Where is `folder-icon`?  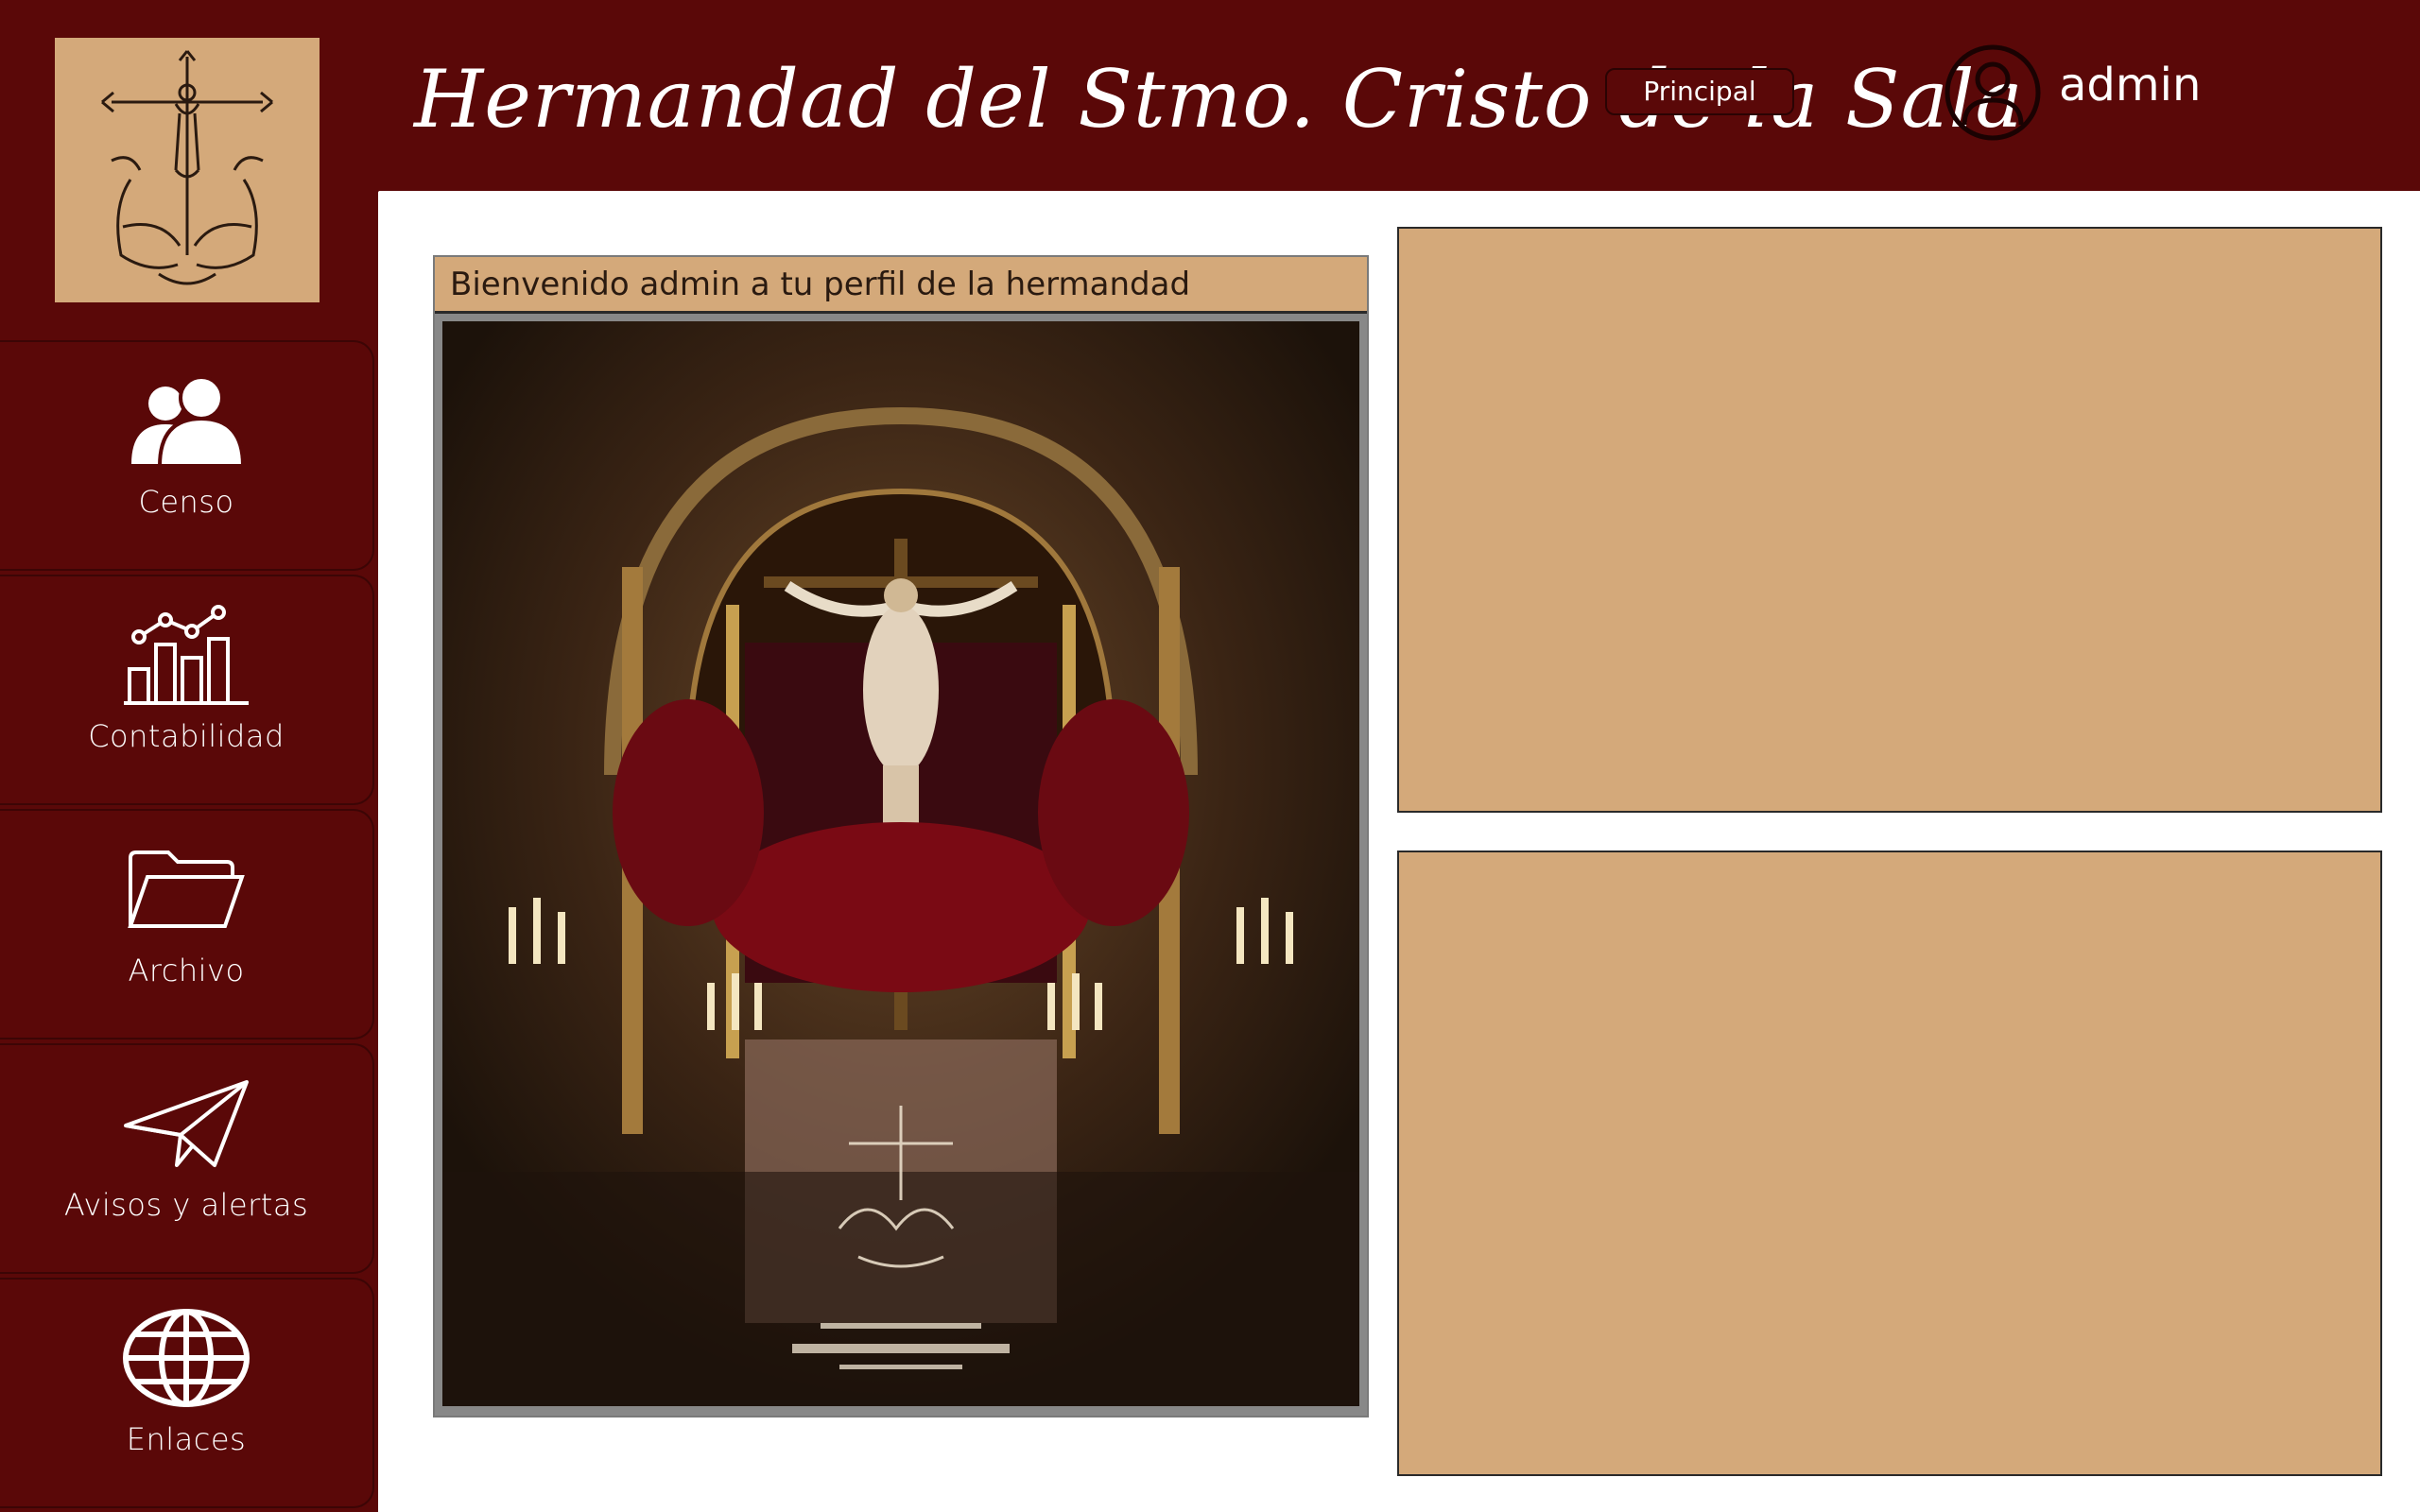 folder-icon is located at coordinates (186, 889).